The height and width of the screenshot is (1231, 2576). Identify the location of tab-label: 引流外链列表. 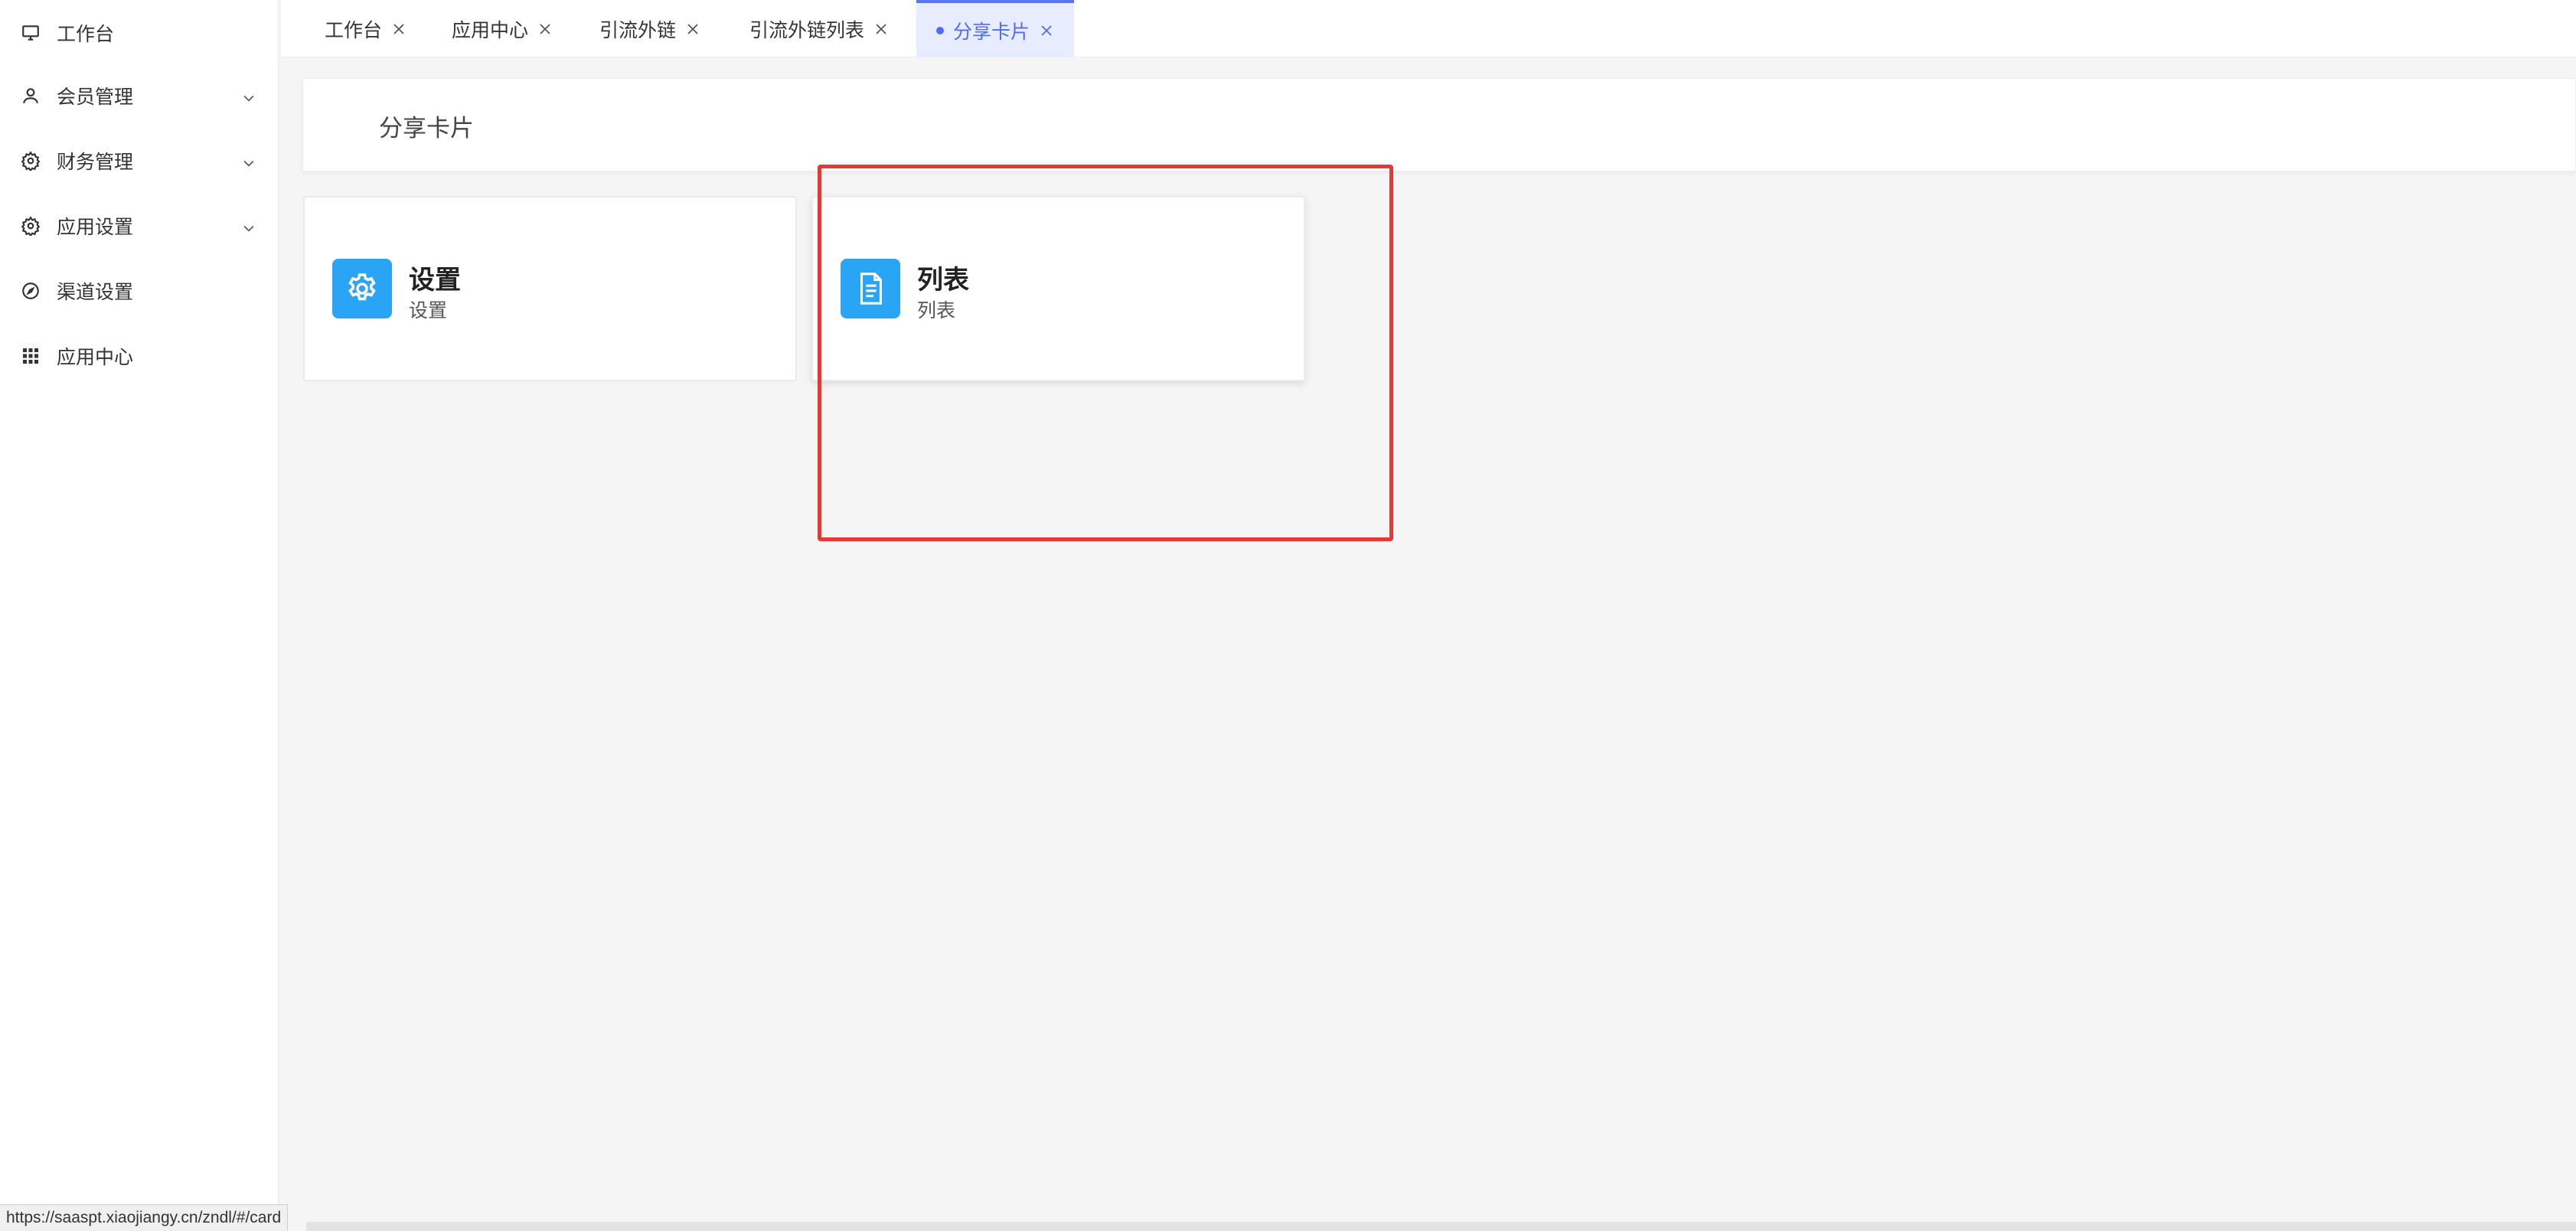
(807, 29).